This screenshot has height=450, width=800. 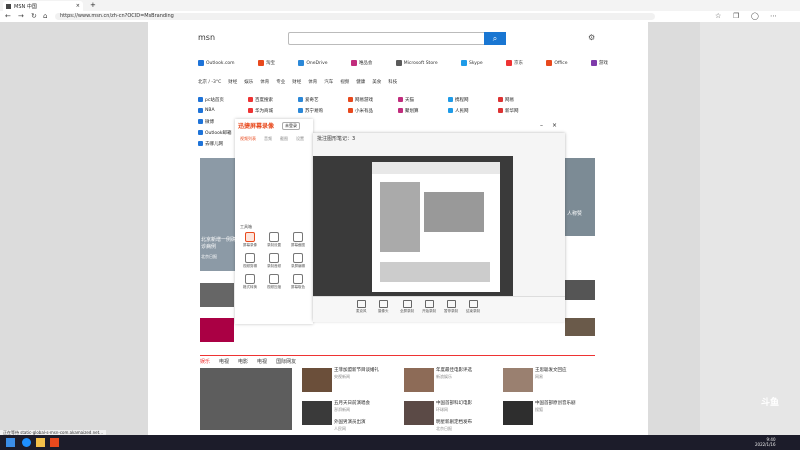 I want to click on favorite-icon: ☆, so click(x=718, y=16).